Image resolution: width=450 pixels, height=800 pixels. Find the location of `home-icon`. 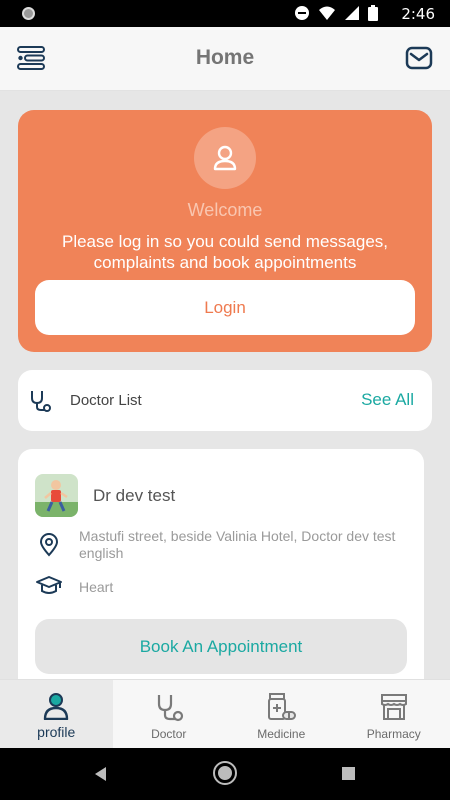

home-icon is located at coordinates (225, 773).